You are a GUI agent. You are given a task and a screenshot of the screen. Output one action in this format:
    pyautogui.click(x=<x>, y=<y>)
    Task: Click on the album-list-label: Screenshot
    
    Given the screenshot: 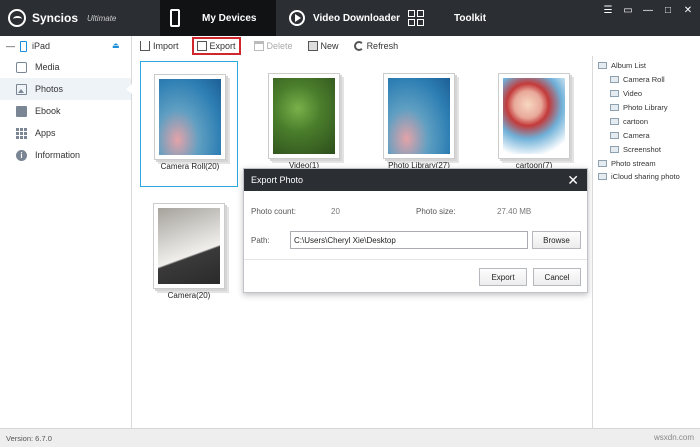 What is the action you would take?
    pyautogui.click(x=642, y=149)
    